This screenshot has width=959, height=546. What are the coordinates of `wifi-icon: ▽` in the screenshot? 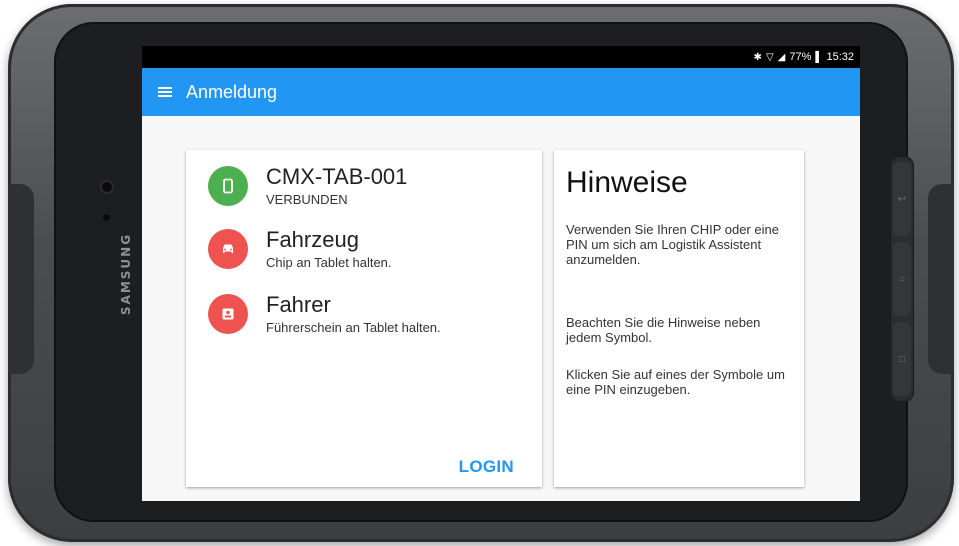 It's located at (769, 57).